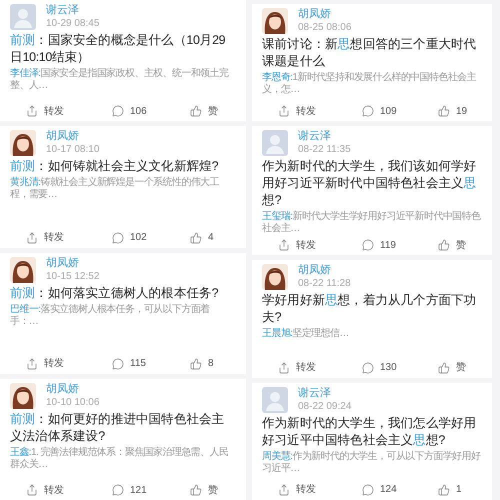 The height and width of the screenshot is (500, 500). I want to click on like-label: 8, so click(211, 364).